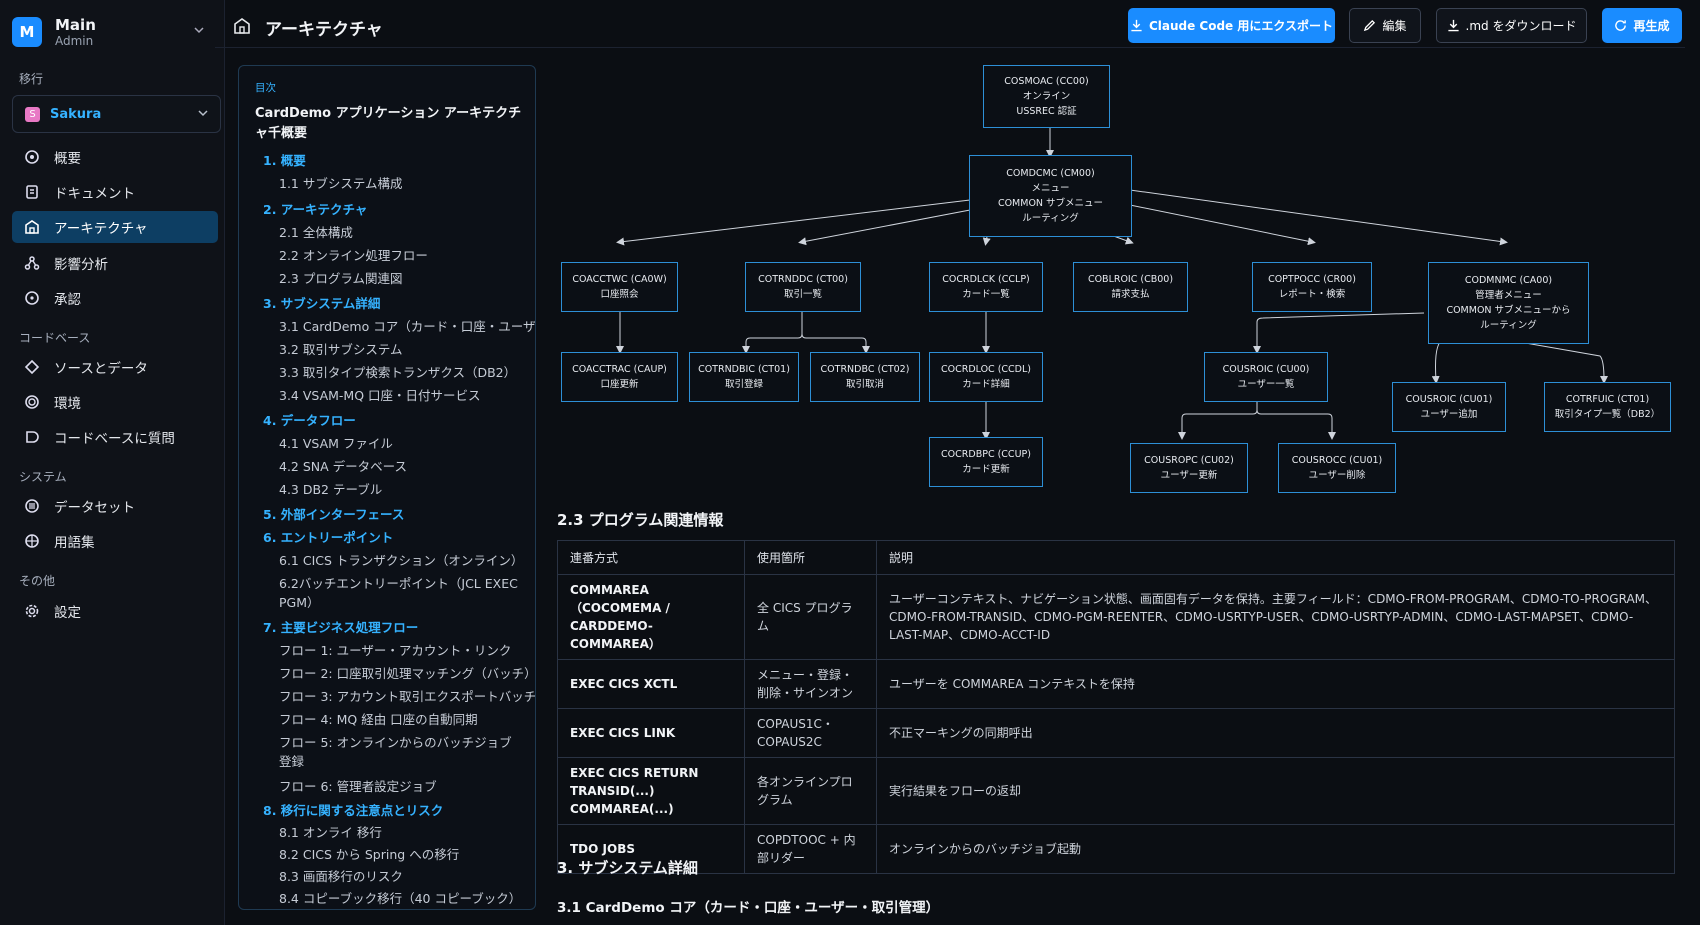 Image resolution: width=1700 pixels, height=925 pixels. I want to click on toc-link: フロー 3: アカウント取引エクスポートバッチ, so click(407, 696).